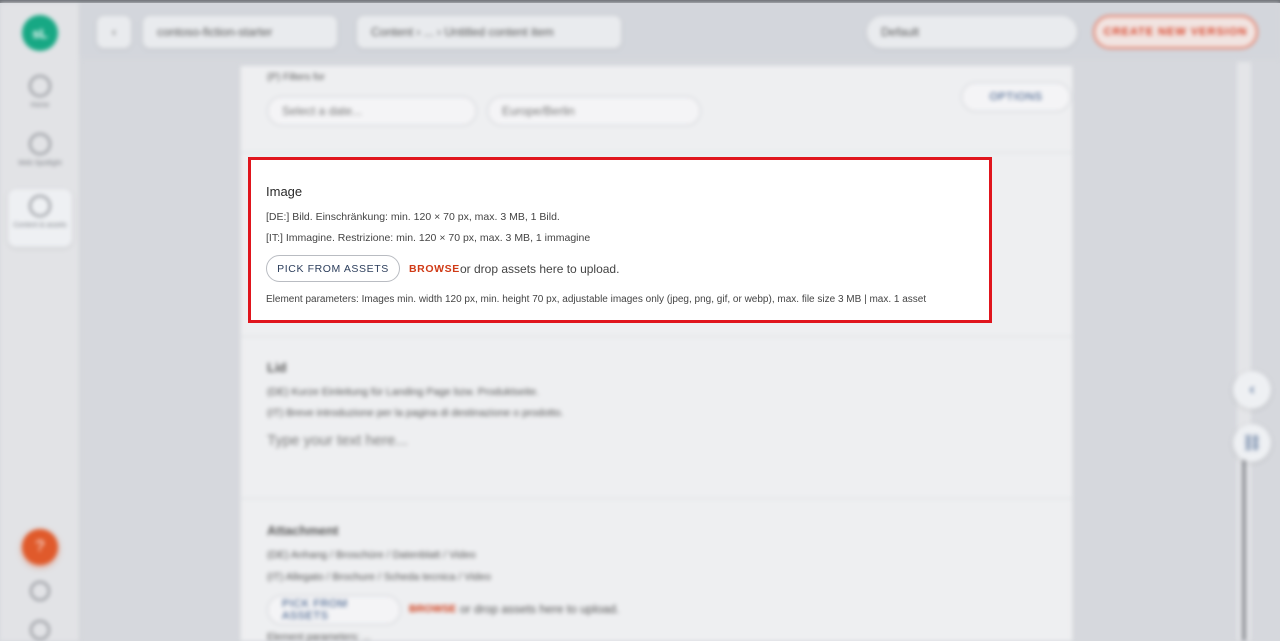 Image resolution: width=1280 pixels, height=641 pixels. I want to click on options-label: OPTIONS, so click(1016, 97).